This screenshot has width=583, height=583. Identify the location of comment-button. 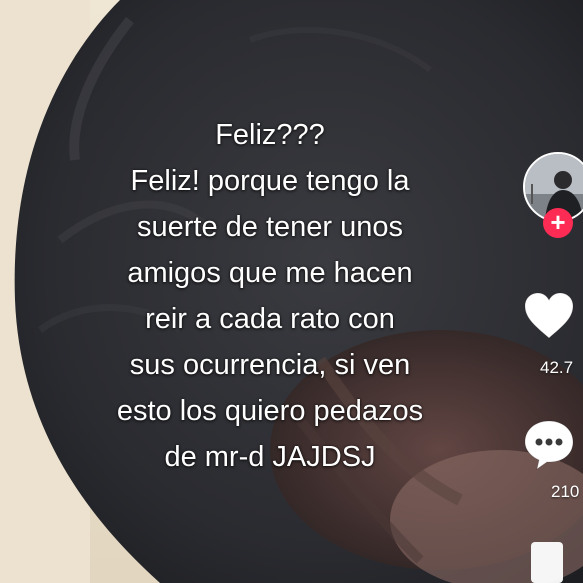
(553, 444).